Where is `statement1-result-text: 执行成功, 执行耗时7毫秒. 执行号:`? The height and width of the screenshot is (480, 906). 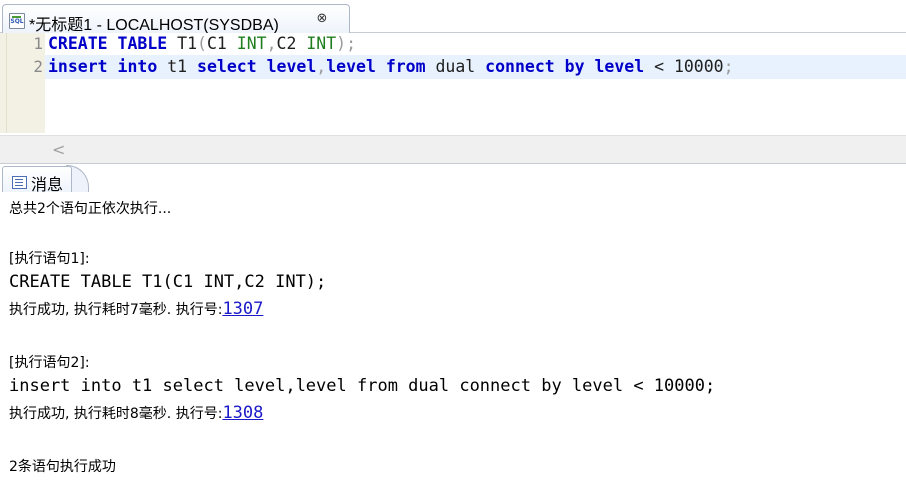
statement1-result-text: 执行成功, 执行耗时7毫秒. 执行号: is located at coordinates (116, 310).